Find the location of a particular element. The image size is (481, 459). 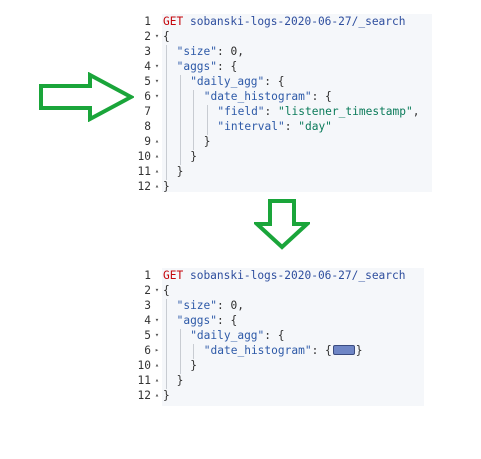

line-number: 12 is located at coordinates (144, 186).